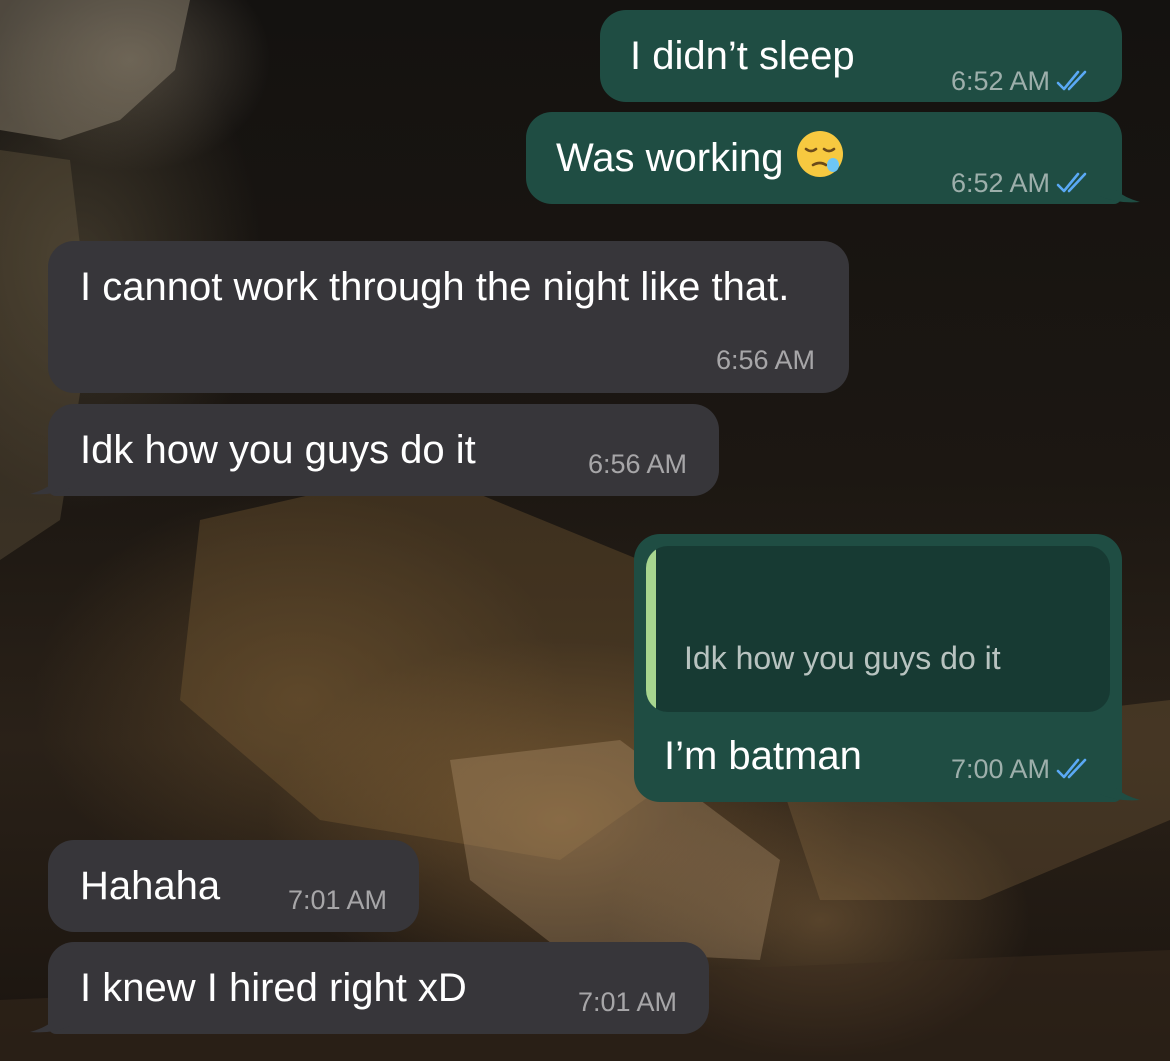 This screenshot has height=1061, width=1170. I want to click on message-time-text: 7:00 AM, so click(1000, 769).